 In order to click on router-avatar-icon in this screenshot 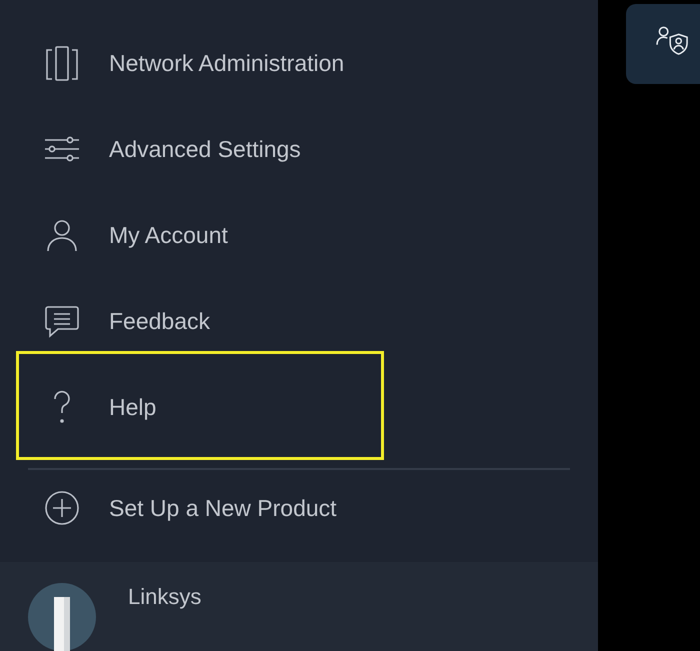, I will do `click(62, 617)`.